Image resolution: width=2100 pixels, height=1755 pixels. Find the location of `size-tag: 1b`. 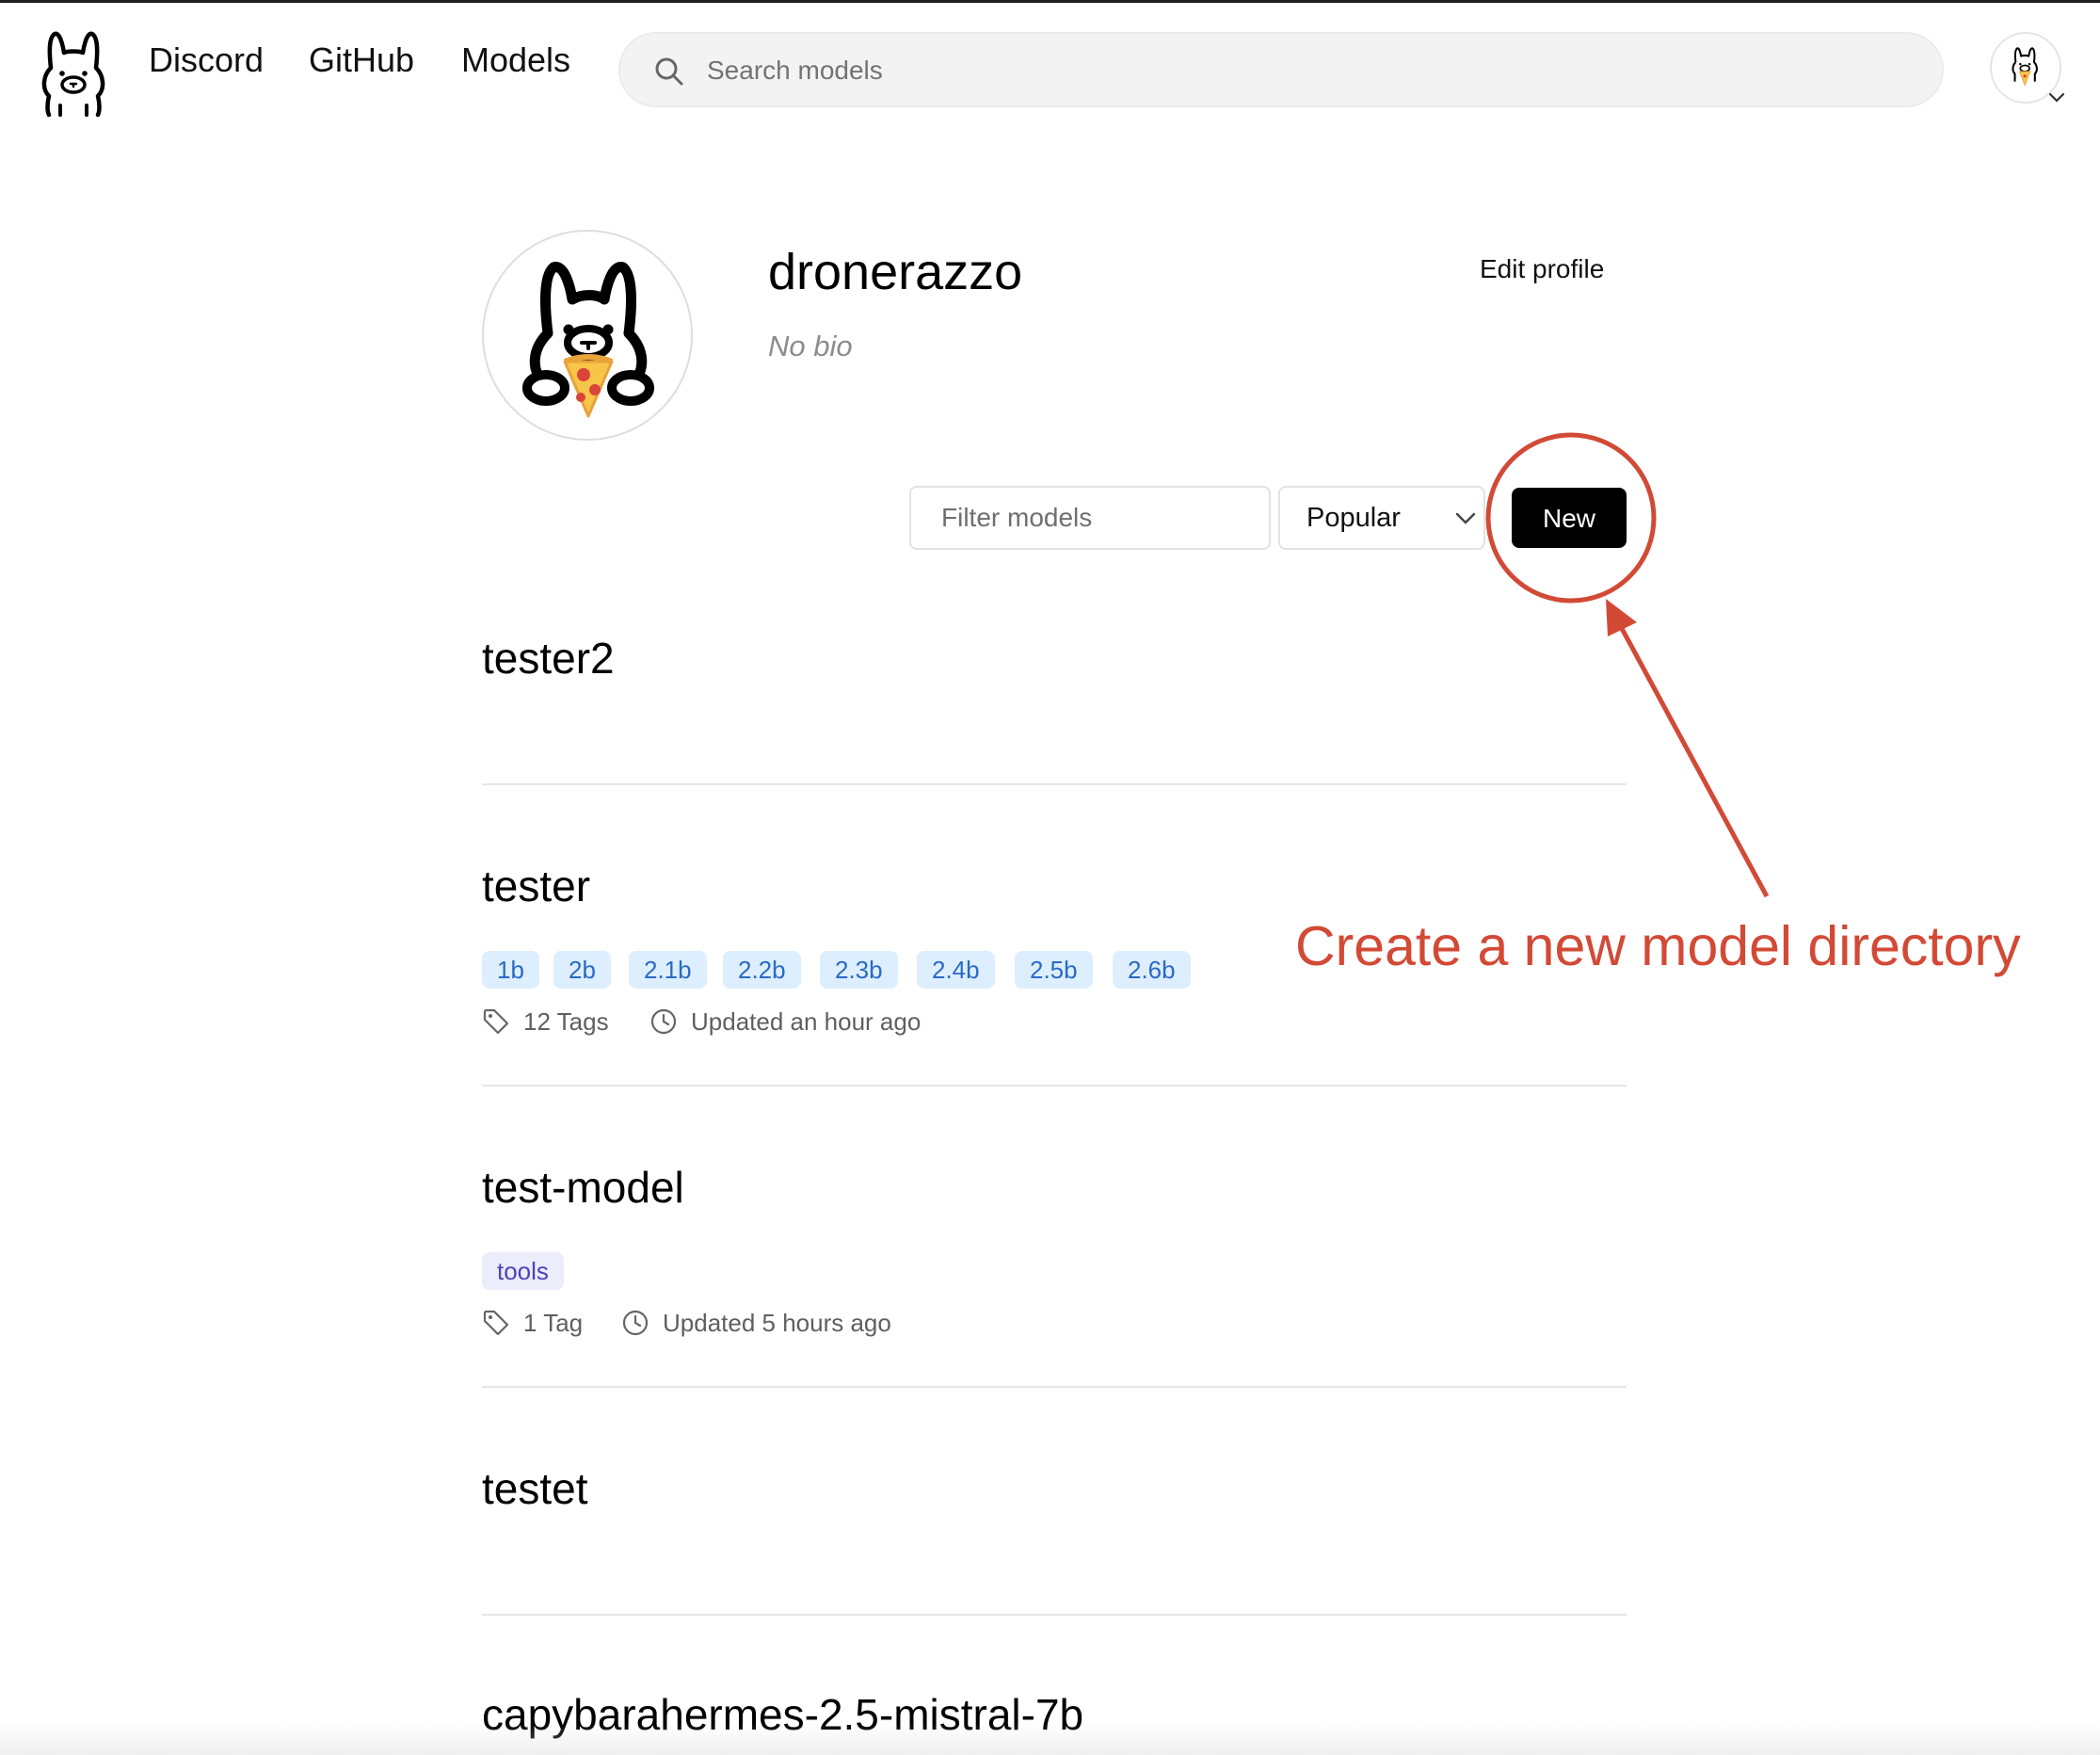

size-tag: 1b is located at coordinates (510, 970).